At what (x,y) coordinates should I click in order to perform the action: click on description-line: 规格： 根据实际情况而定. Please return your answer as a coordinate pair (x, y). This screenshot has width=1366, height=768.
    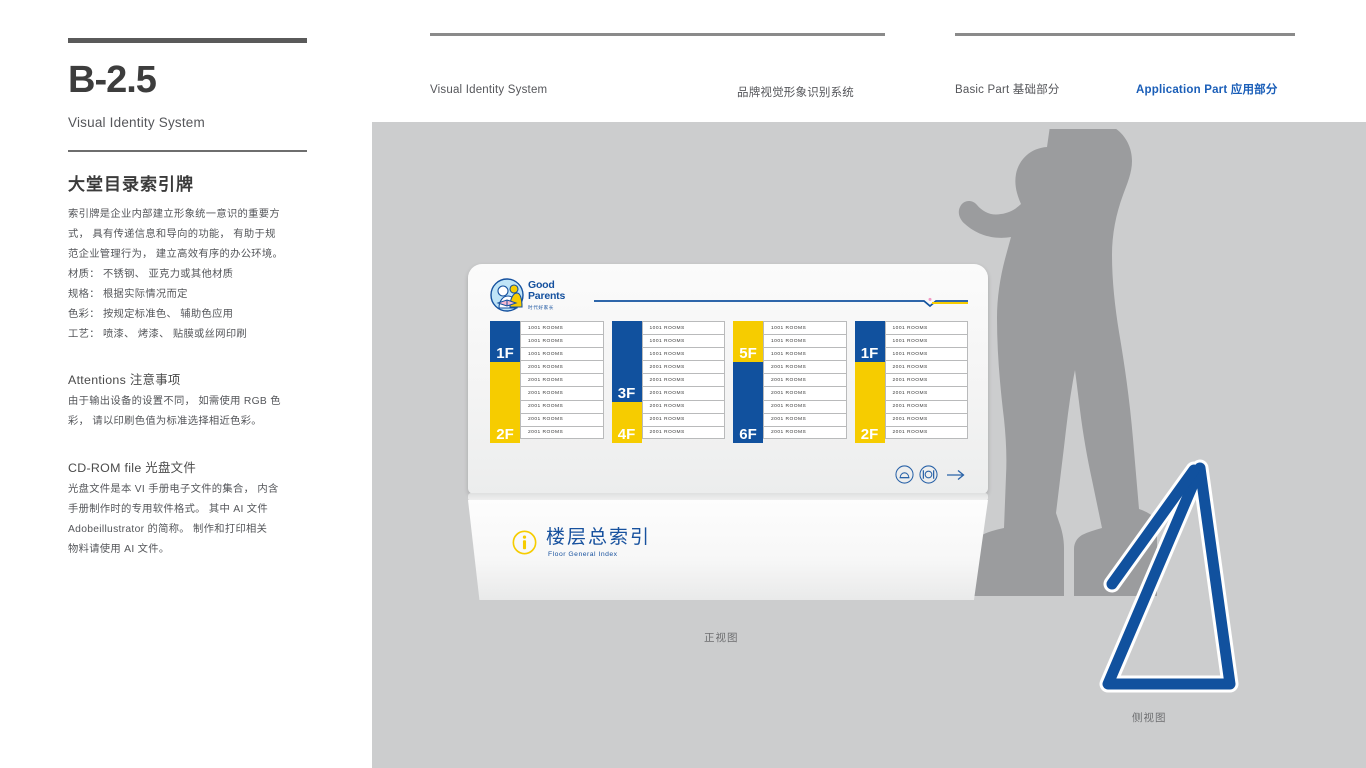
    Looking at the image, I should click on (128, 295).